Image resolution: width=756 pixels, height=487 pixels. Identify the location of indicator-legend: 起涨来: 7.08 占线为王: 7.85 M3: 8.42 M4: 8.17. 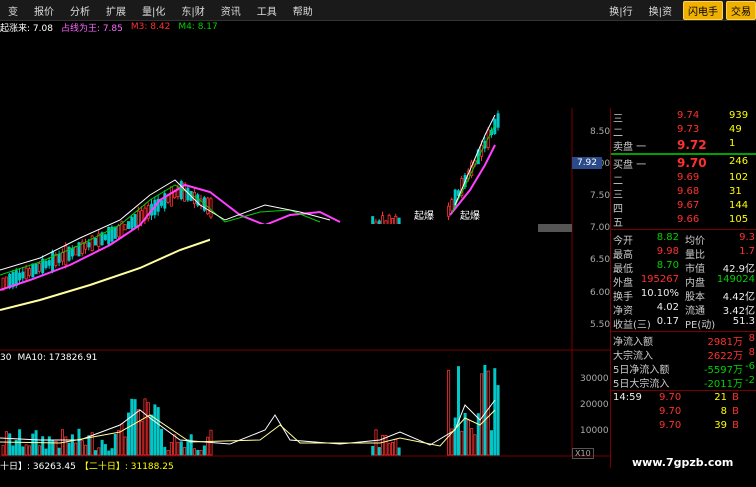
(113, 27).